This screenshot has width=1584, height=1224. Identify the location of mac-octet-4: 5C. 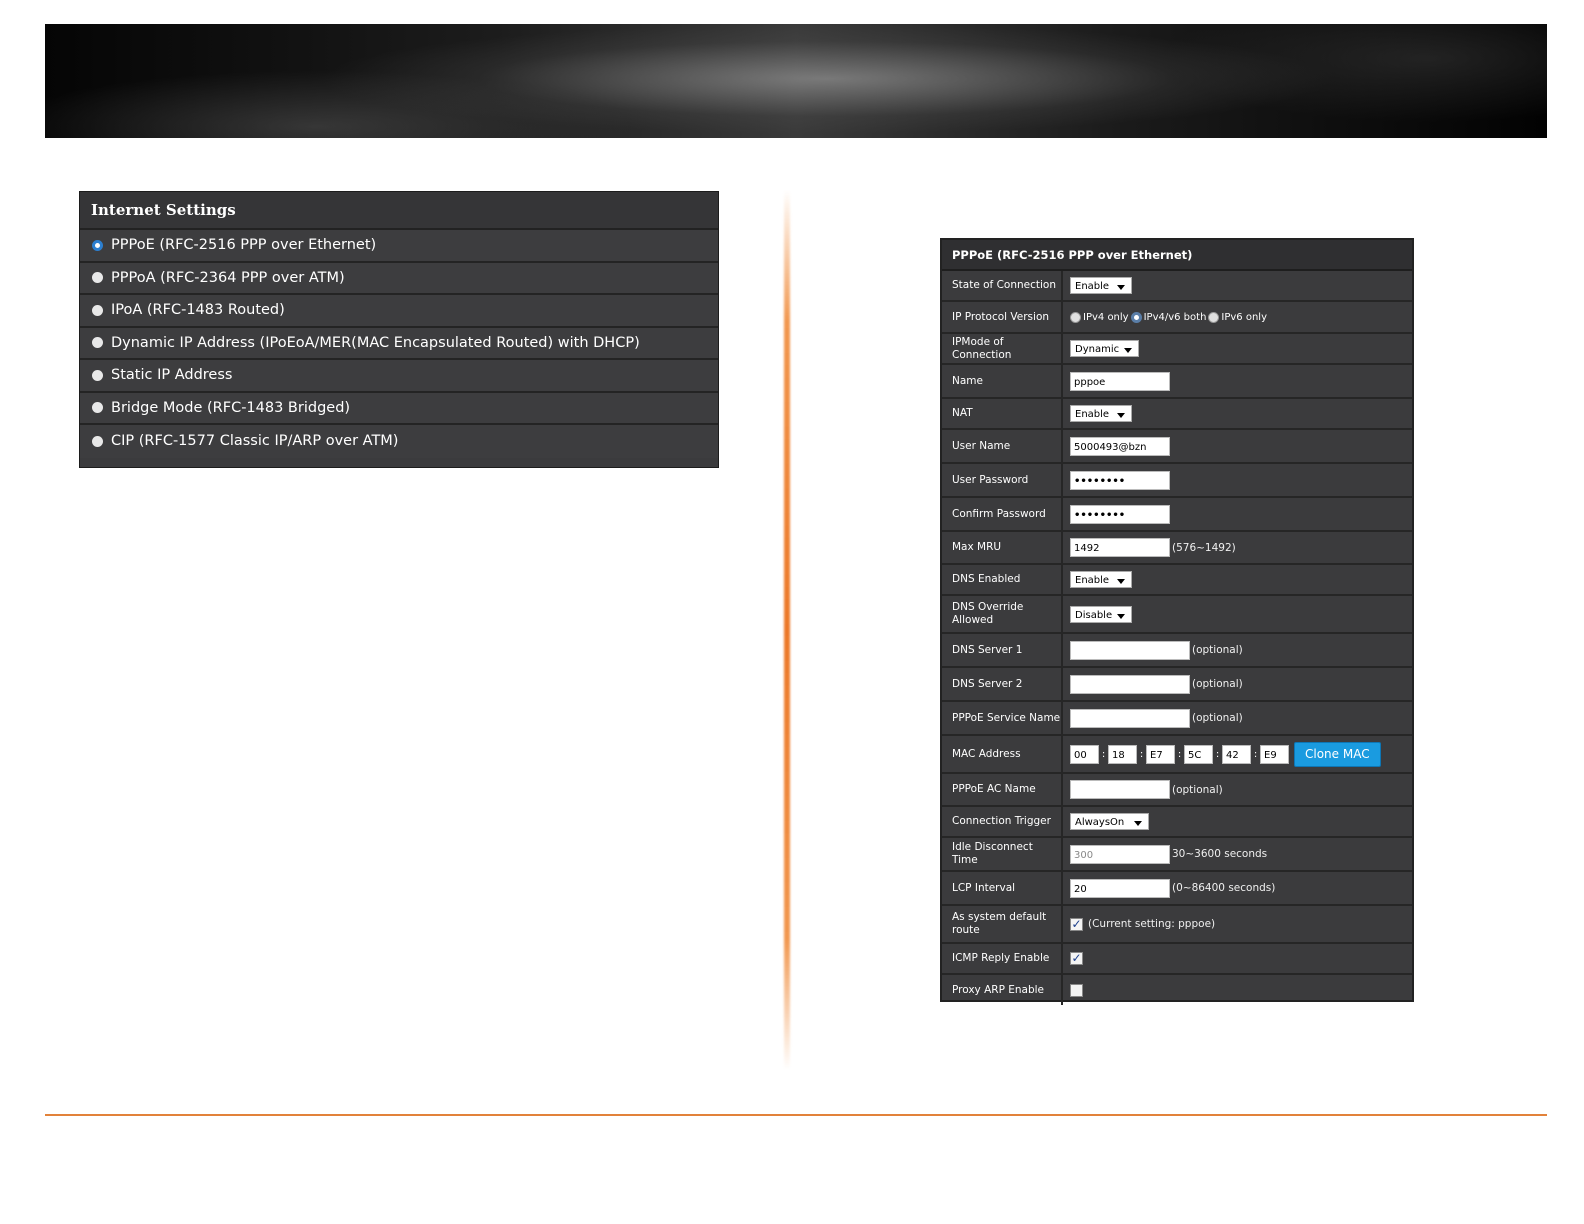
(1198, 754).